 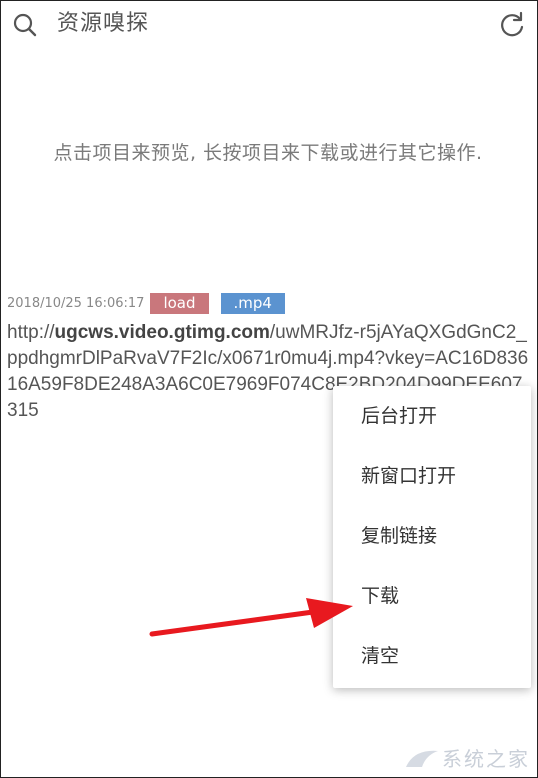 What do you see at coordinates (179, 303) in the screenshot?
I see `load-badge: load` at bounding box center [179, 303].